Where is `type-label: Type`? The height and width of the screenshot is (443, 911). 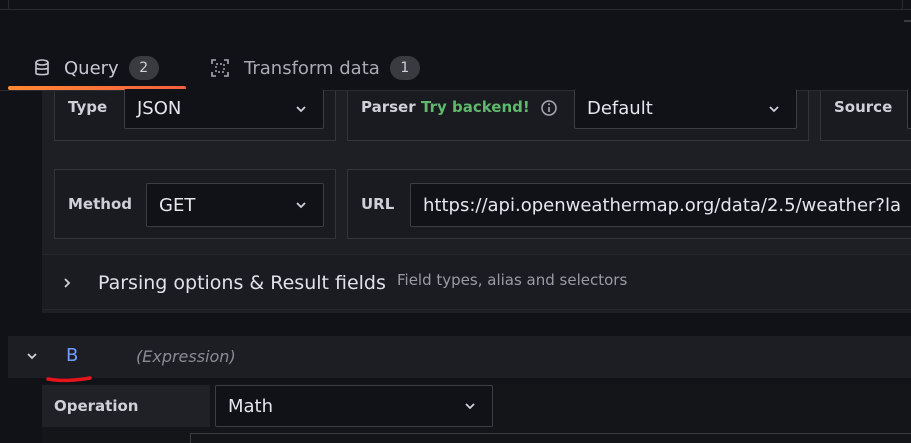 type-label: Type is located at coordinates (88, 107).